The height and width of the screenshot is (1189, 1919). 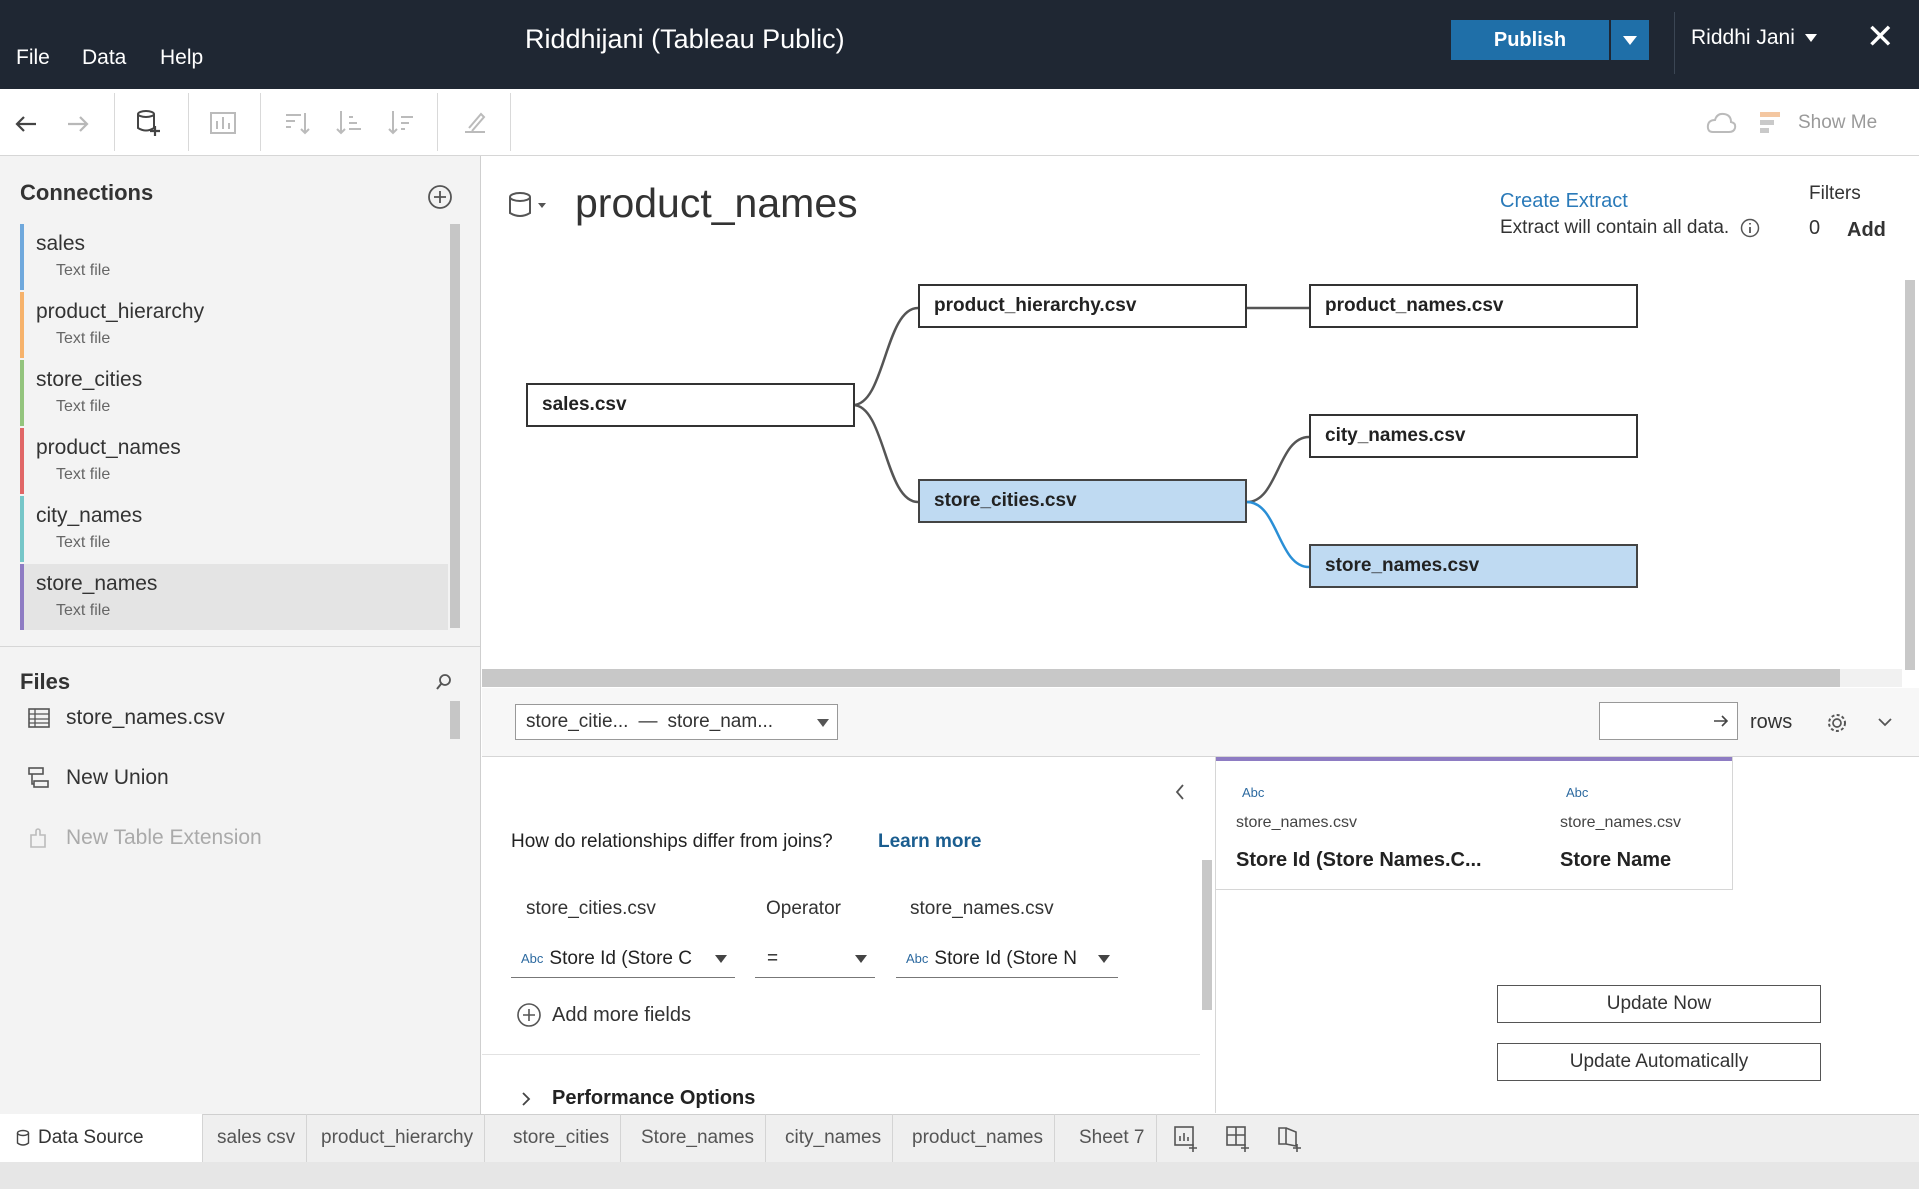 What do you see at coordinates (1081, 437) in the screenshot?
I see `relationship-lines` at bounding box center [1081, 437].